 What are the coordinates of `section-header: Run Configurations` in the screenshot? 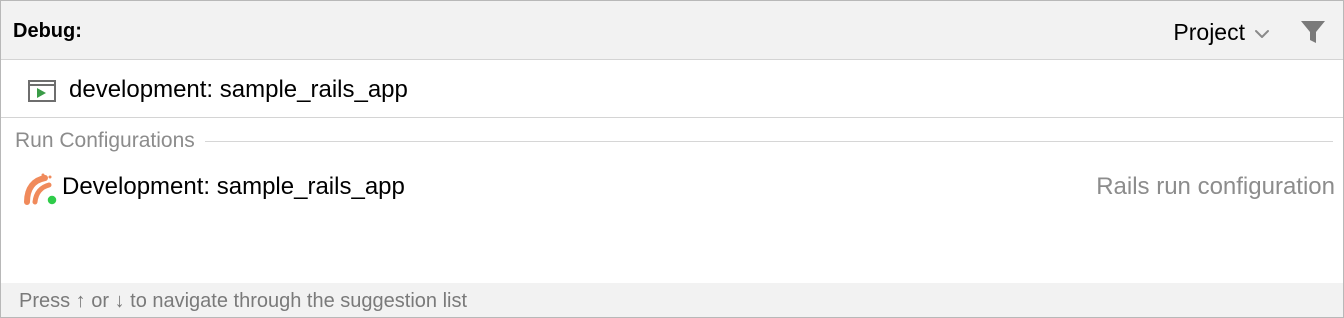 It's located at (674, 141).